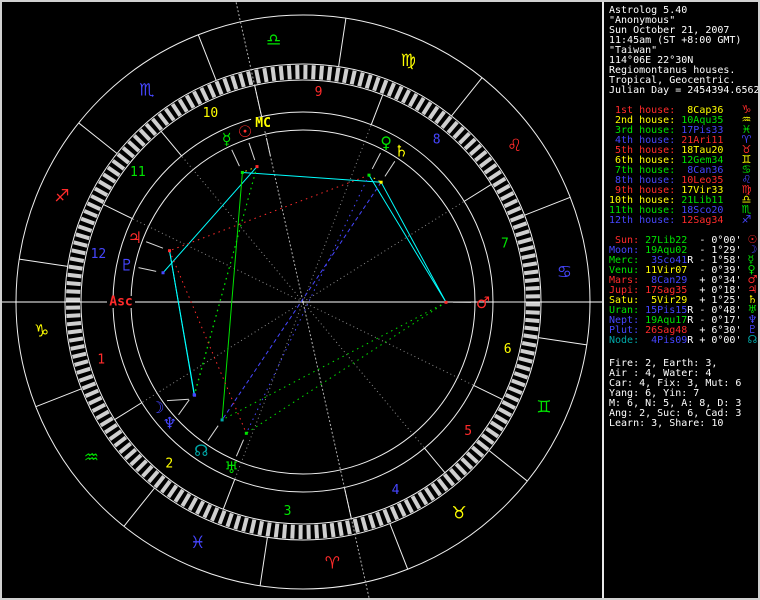  I want to click on planet-row-node: Node: 4Pis09R + 0°00' ☊, so click(683, 339).